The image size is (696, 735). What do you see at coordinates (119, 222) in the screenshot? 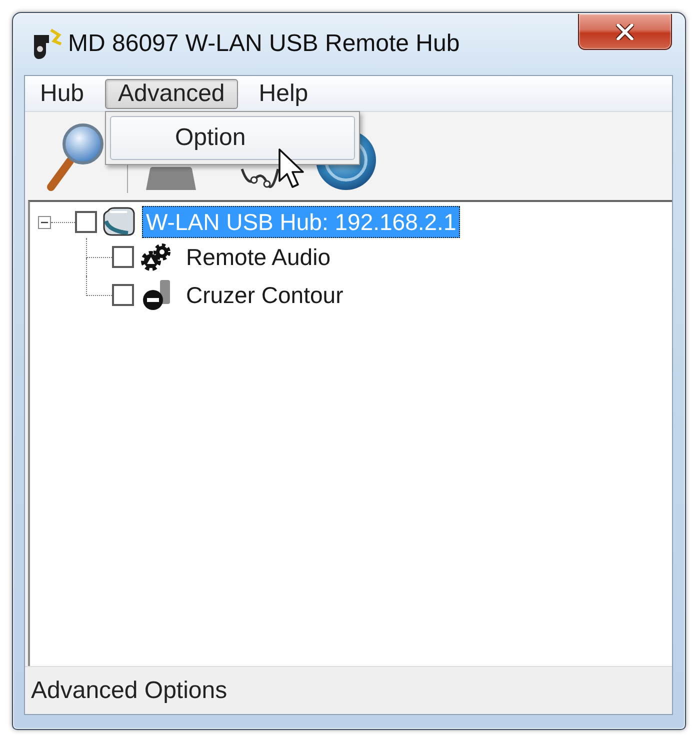
I see `drive-icon` at bounding box center [119, 222].